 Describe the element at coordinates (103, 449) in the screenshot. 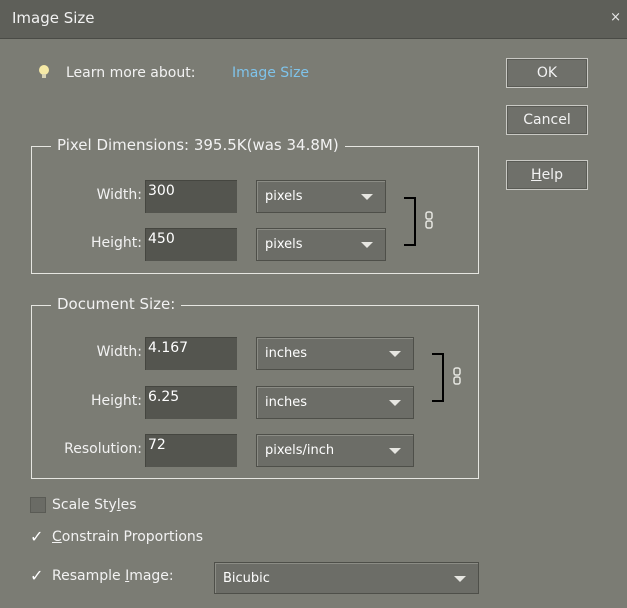

I see `resolution-label: Resolution:` at that location.